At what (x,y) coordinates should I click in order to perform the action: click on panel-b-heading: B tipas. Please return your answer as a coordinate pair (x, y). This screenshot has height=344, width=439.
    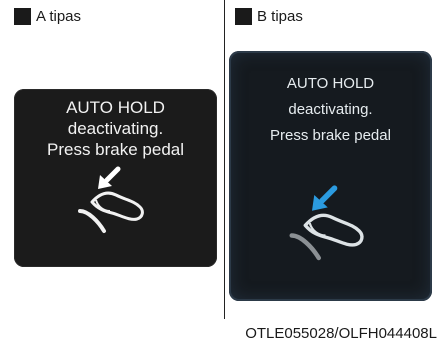
    Looking at the image, I should click on (269, 16).